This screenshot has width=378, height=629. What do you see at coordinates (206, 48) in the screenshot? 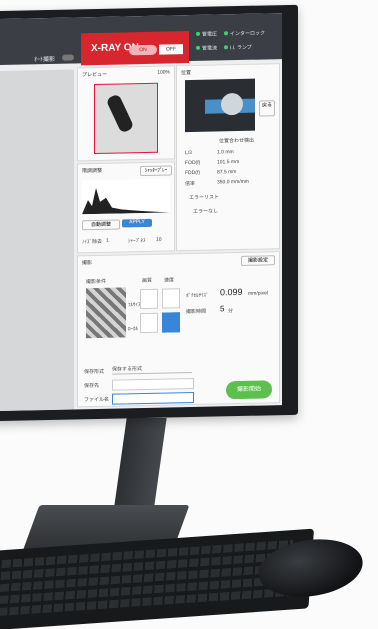
I see `status-current: 管電流` at bounding box center [206, 48].